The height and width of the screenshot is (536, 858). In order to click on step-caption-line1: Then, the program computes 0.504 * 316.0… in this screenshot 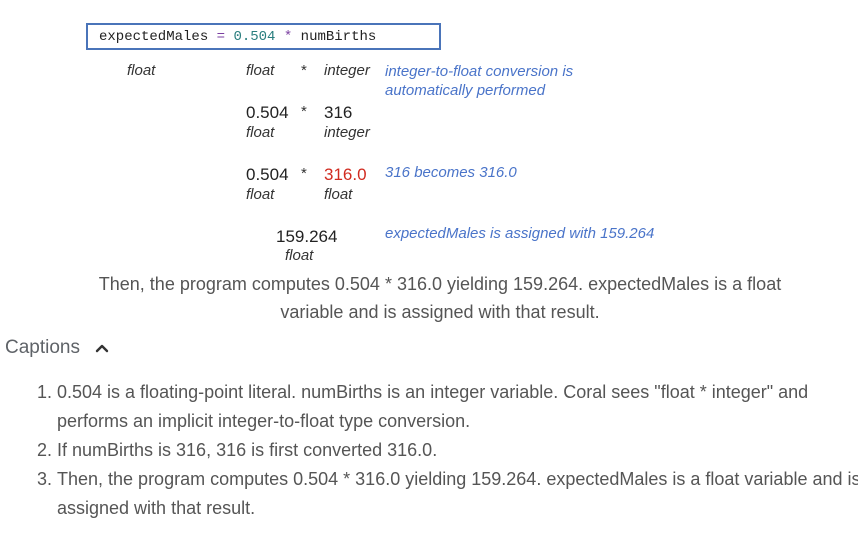, I will do `click(440, 284)`.